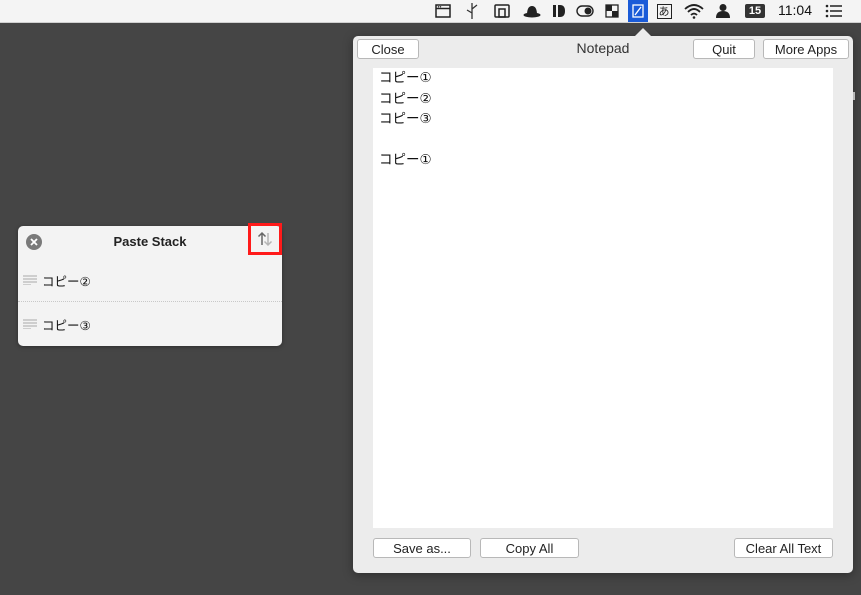  I want to click on date-badge: 15, so click(755, 11).